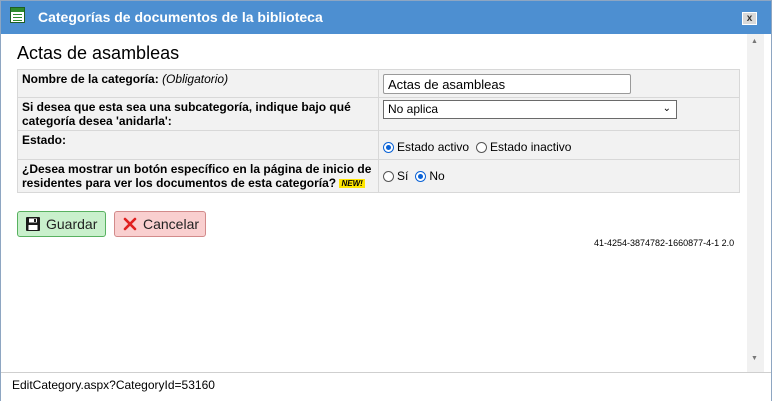  I want to click on chevron-down-icon: ⌄, so click(666, 108).